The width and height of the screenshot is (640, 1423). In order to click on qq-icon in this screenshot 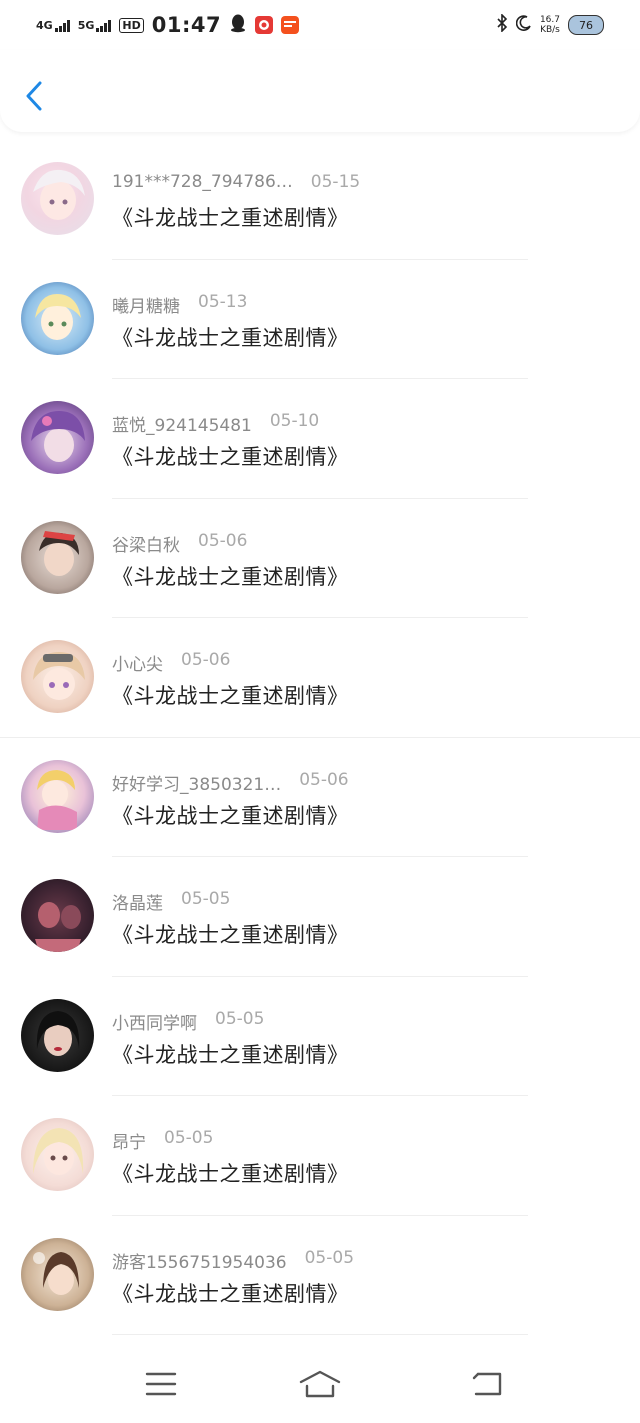, I will do `click(238, 25)`.